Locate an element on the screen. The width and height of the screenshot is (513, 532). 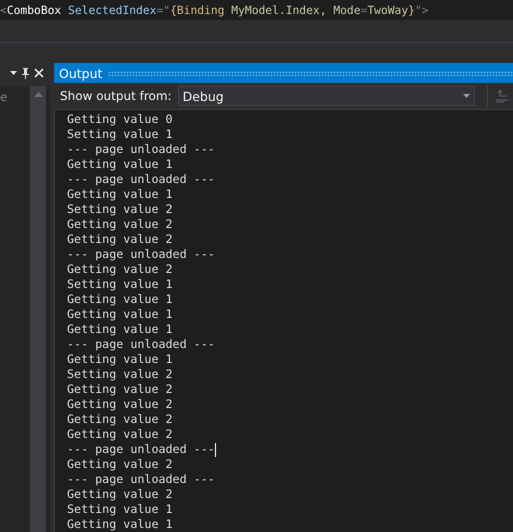
source-label: Show output from: is located at coordinates (116, 96).